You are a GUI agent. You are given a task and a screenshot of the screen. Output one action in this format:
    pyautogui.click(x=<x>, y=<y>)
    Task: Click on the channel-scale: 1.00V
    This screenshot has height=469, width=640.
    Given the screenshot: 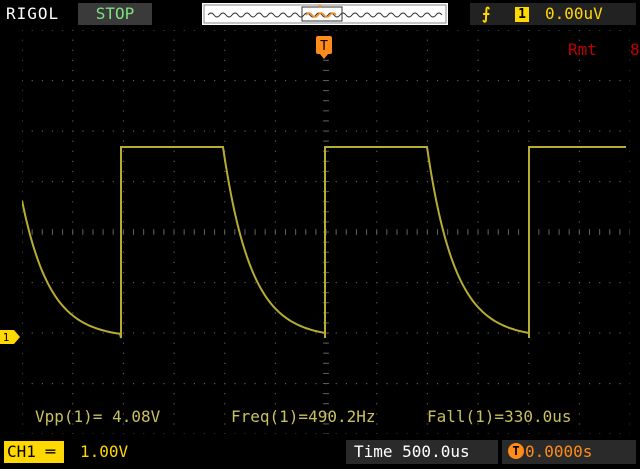 What is the action you would take?
    pyautogui.click(x=104, y=452)
    